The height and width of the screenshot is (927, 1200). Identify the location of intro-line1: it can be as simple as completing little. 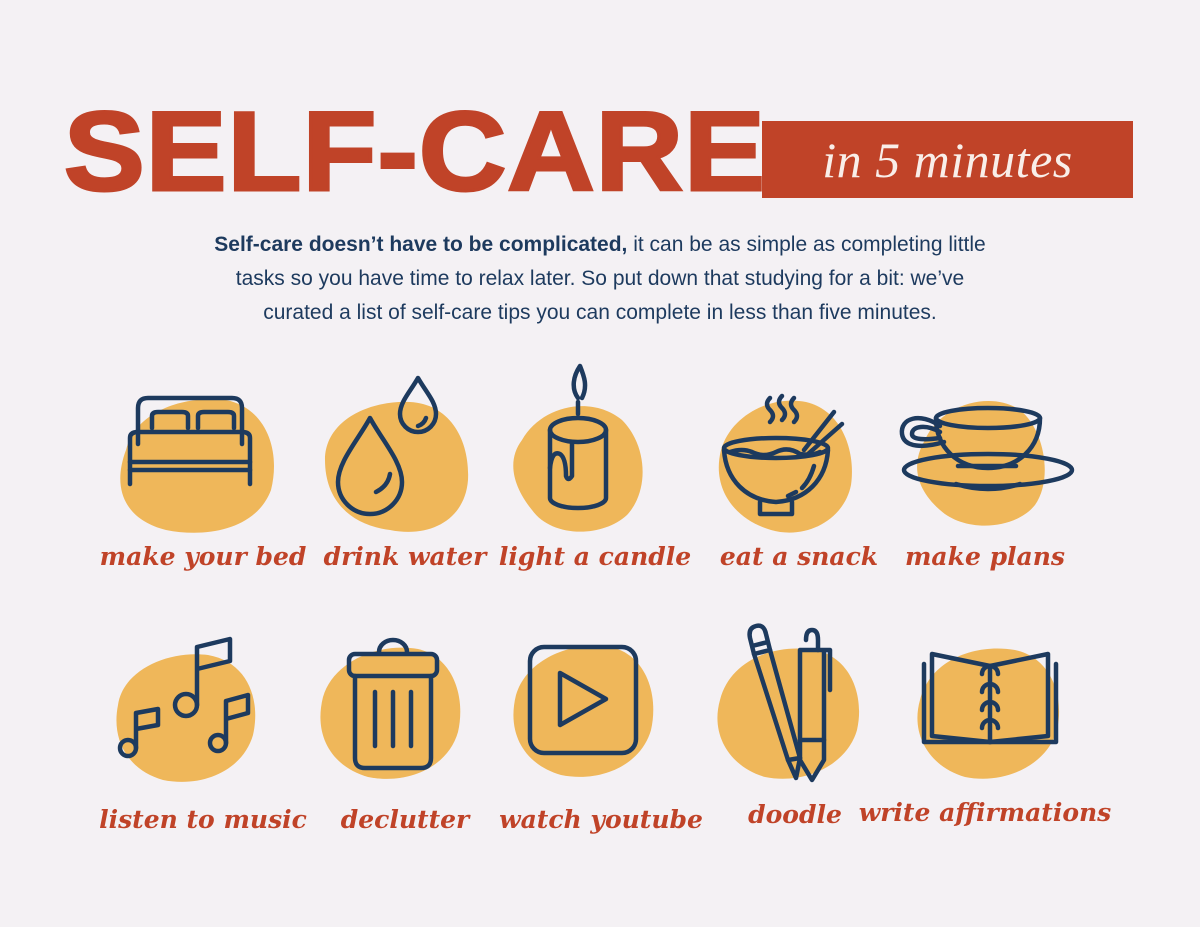
(806, 244).